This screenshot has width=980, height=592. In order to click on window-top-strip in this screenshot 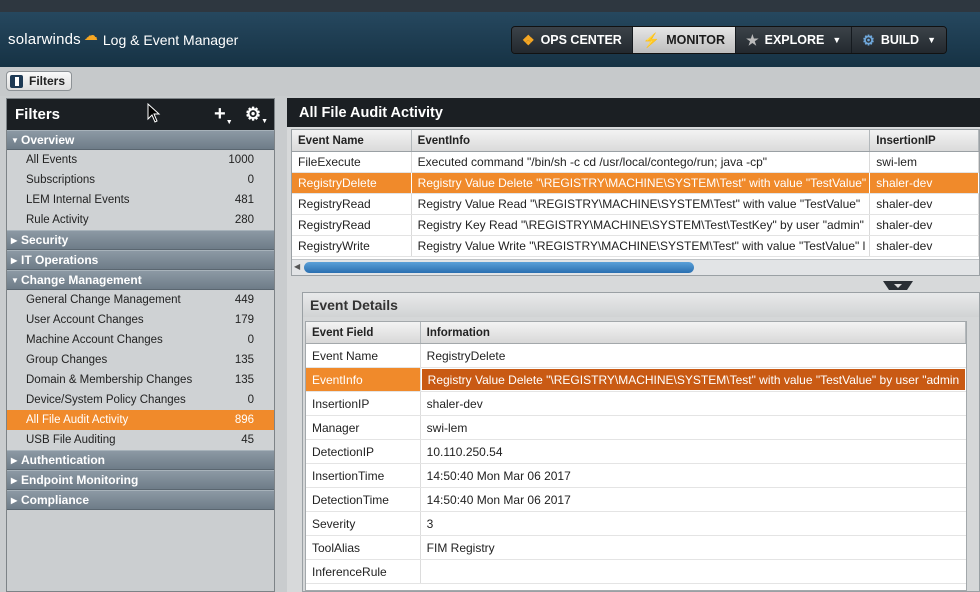, I will do `click(490, 6)`.